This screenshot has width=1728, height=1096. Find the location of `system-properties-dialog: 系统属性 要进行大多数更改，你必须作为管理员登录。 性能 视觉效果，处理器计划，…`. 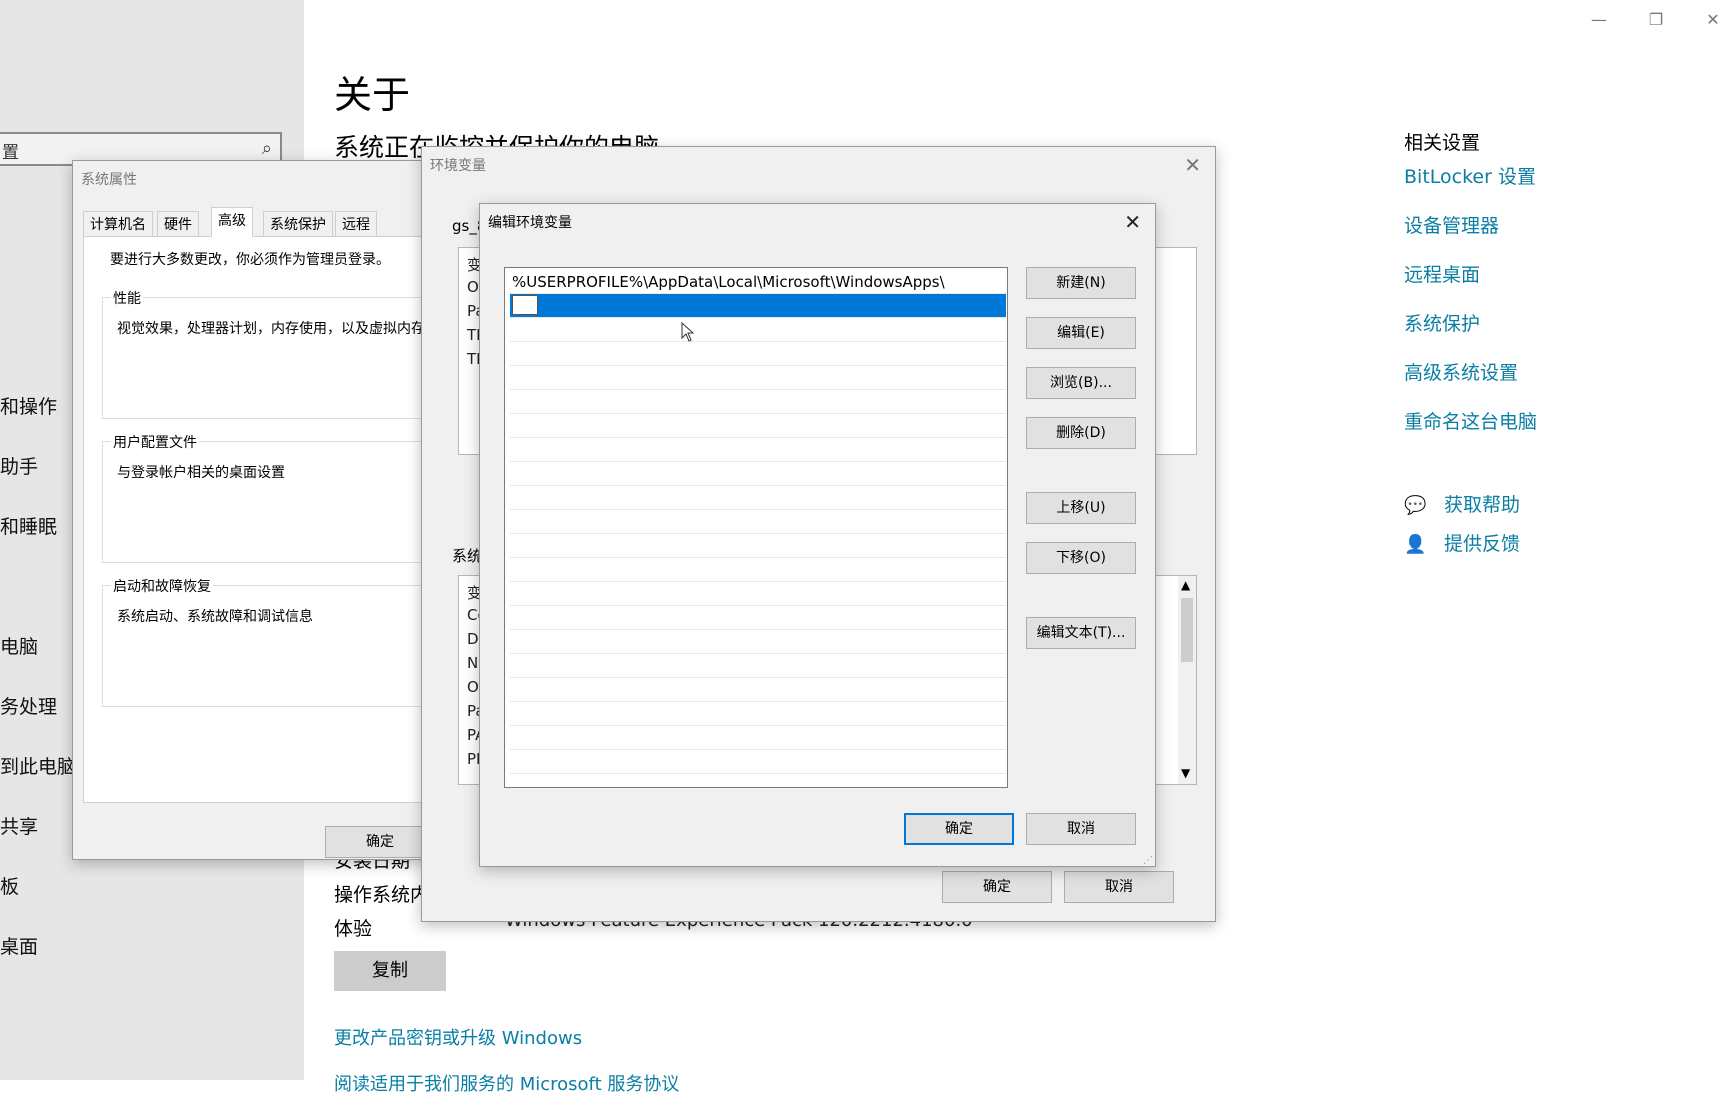

system-properties-dialog: 系统属性 要进行大多数更改，你必须作为管理员登录。 性能 视觉效果，处理器计划，… is located at coordinates (253, 510).